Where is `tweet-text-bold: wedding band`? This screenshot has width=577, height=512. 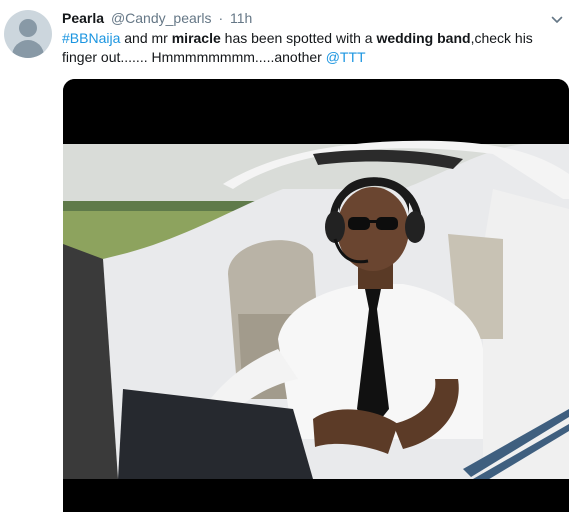
tweet-text-bold: wedding band is located at coordinates (423, 38).